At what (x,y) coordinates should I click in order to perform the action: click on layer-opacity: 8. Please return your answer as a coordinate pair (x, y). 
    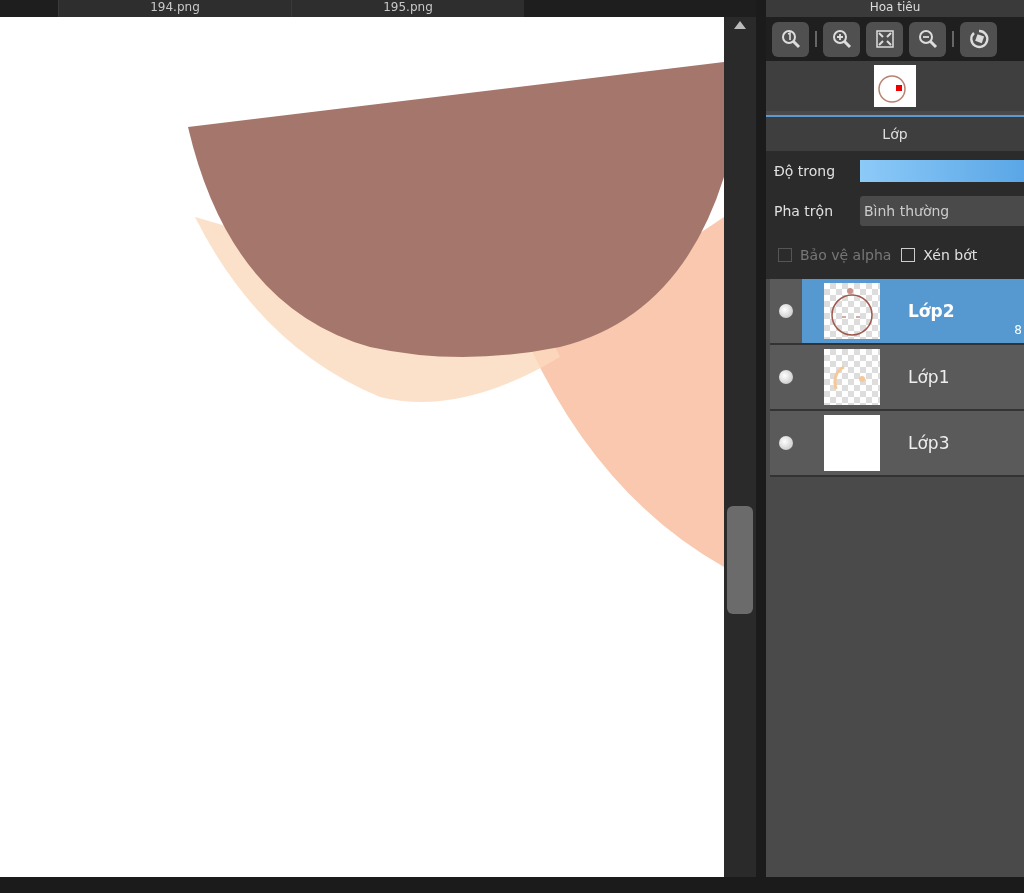
    Looking at the image, I should click on (1018, 330).